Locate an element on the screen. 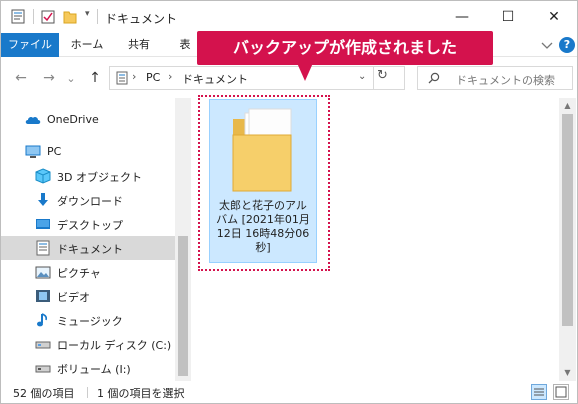  sidebar-scroll-thumb is located at coordinates (183, 306).